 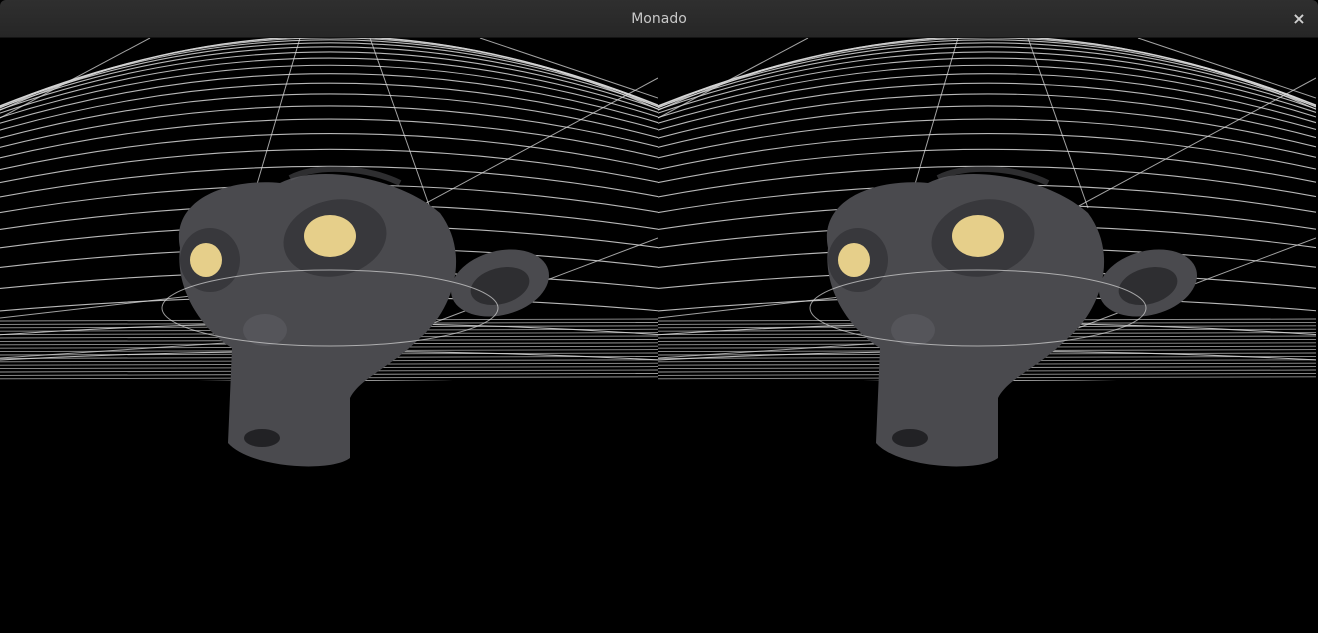 I want to click on window-title: Monado, so click(x=659, y=19).